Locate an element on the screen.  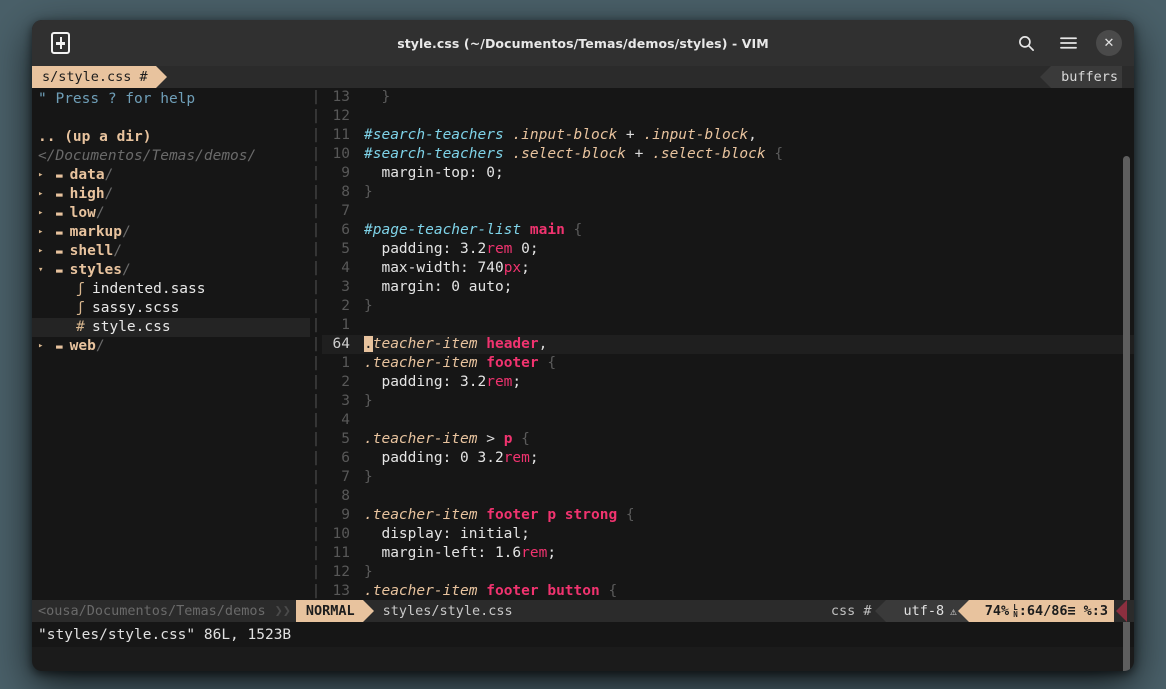
tree-blank-row is located at coordinates (171, 118).